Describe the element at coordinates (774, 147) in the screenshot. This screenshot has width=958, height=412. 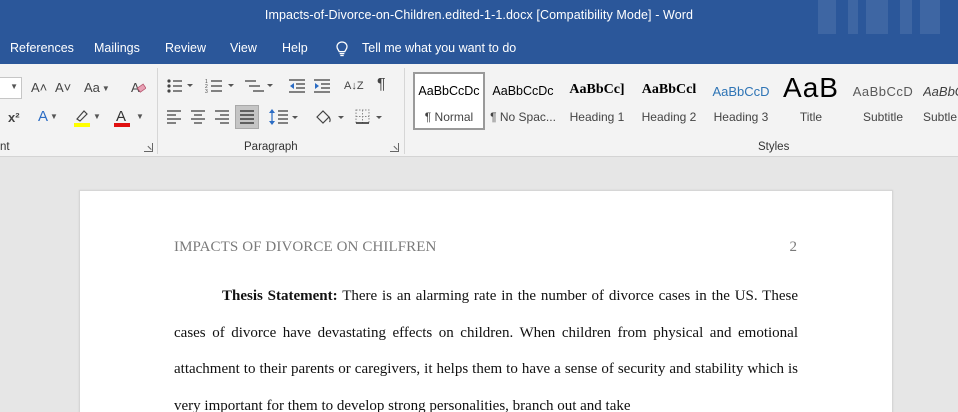
I see `styles-group-label: Styles` at that location.